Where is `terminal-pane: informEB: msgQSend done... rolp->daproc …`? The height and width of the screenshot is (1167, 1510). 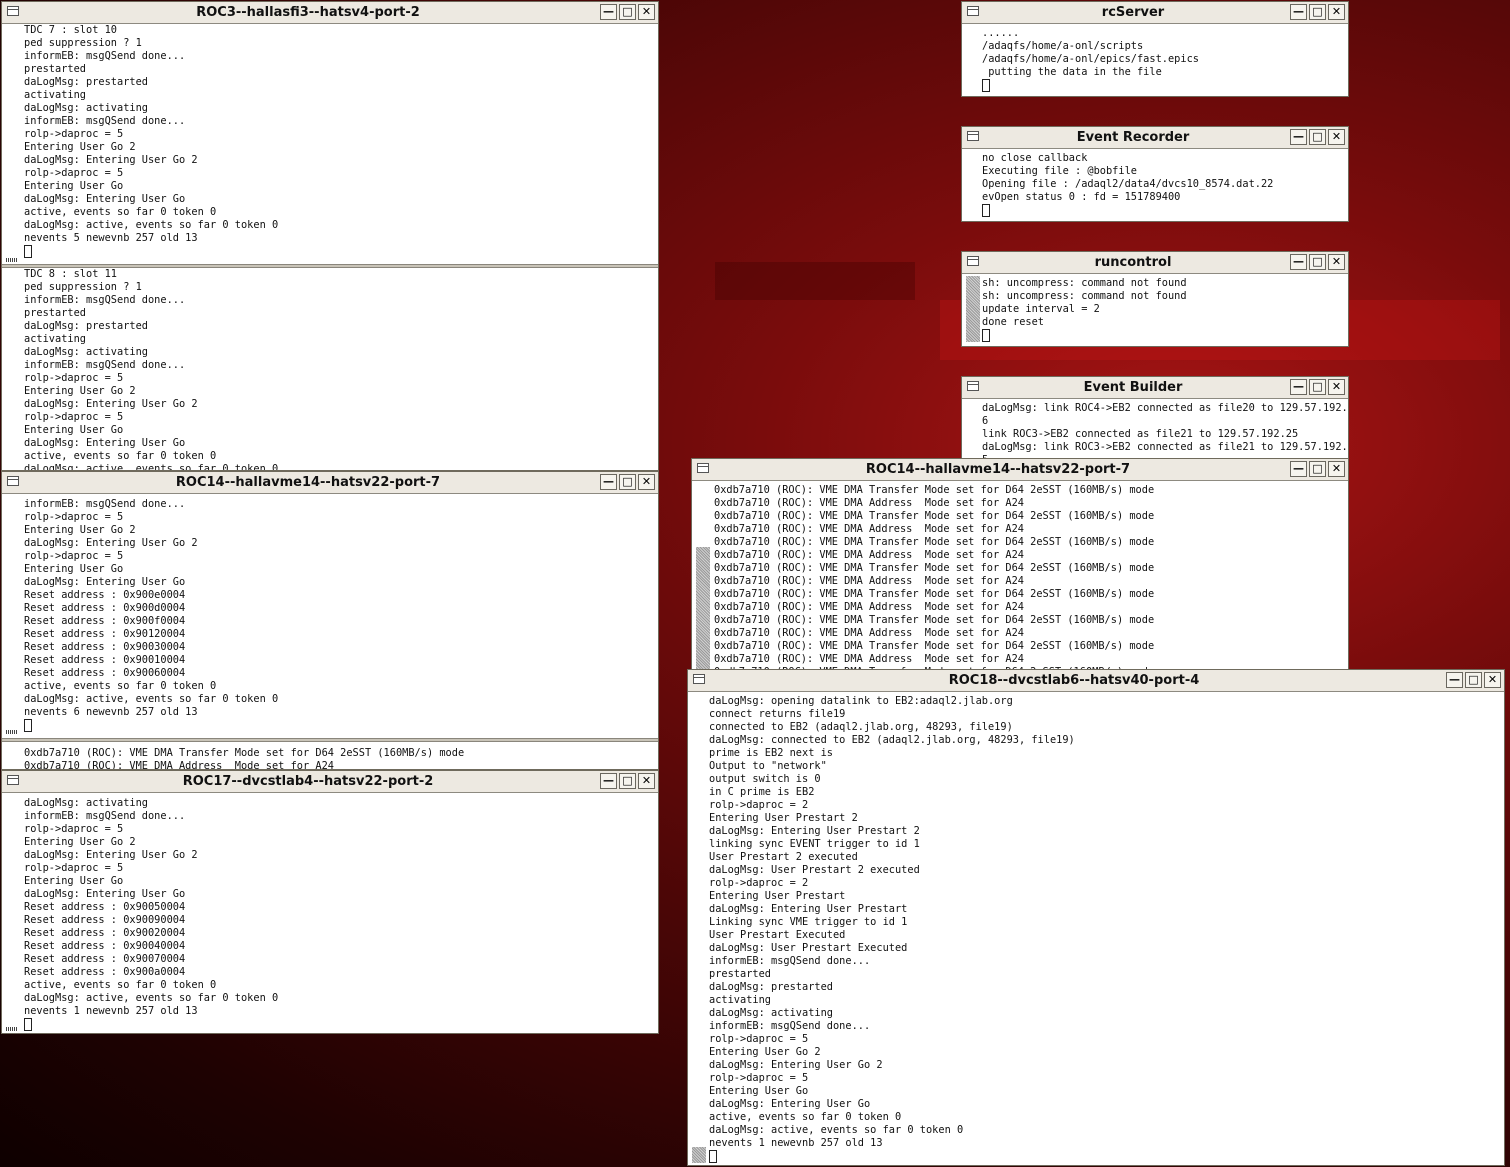
terminal-pane: informEB: msgQSend done... rolp->daproc … is located at coordinates (330, 615).